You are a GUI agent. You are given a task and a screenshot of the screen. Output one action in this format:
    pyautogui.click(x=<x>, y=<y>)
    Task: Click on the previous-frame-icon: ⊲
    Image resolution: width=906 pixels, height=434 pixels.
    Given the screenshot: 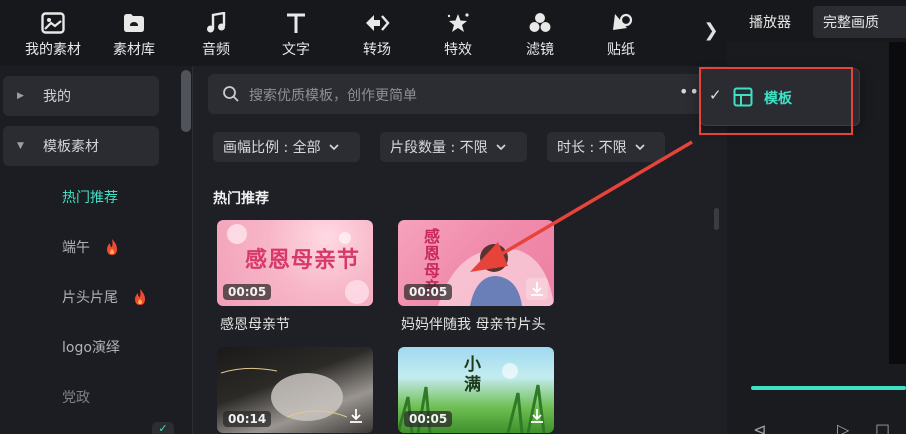 What is the action you would take?
    pyautogui.click(x=759, y=427)
    